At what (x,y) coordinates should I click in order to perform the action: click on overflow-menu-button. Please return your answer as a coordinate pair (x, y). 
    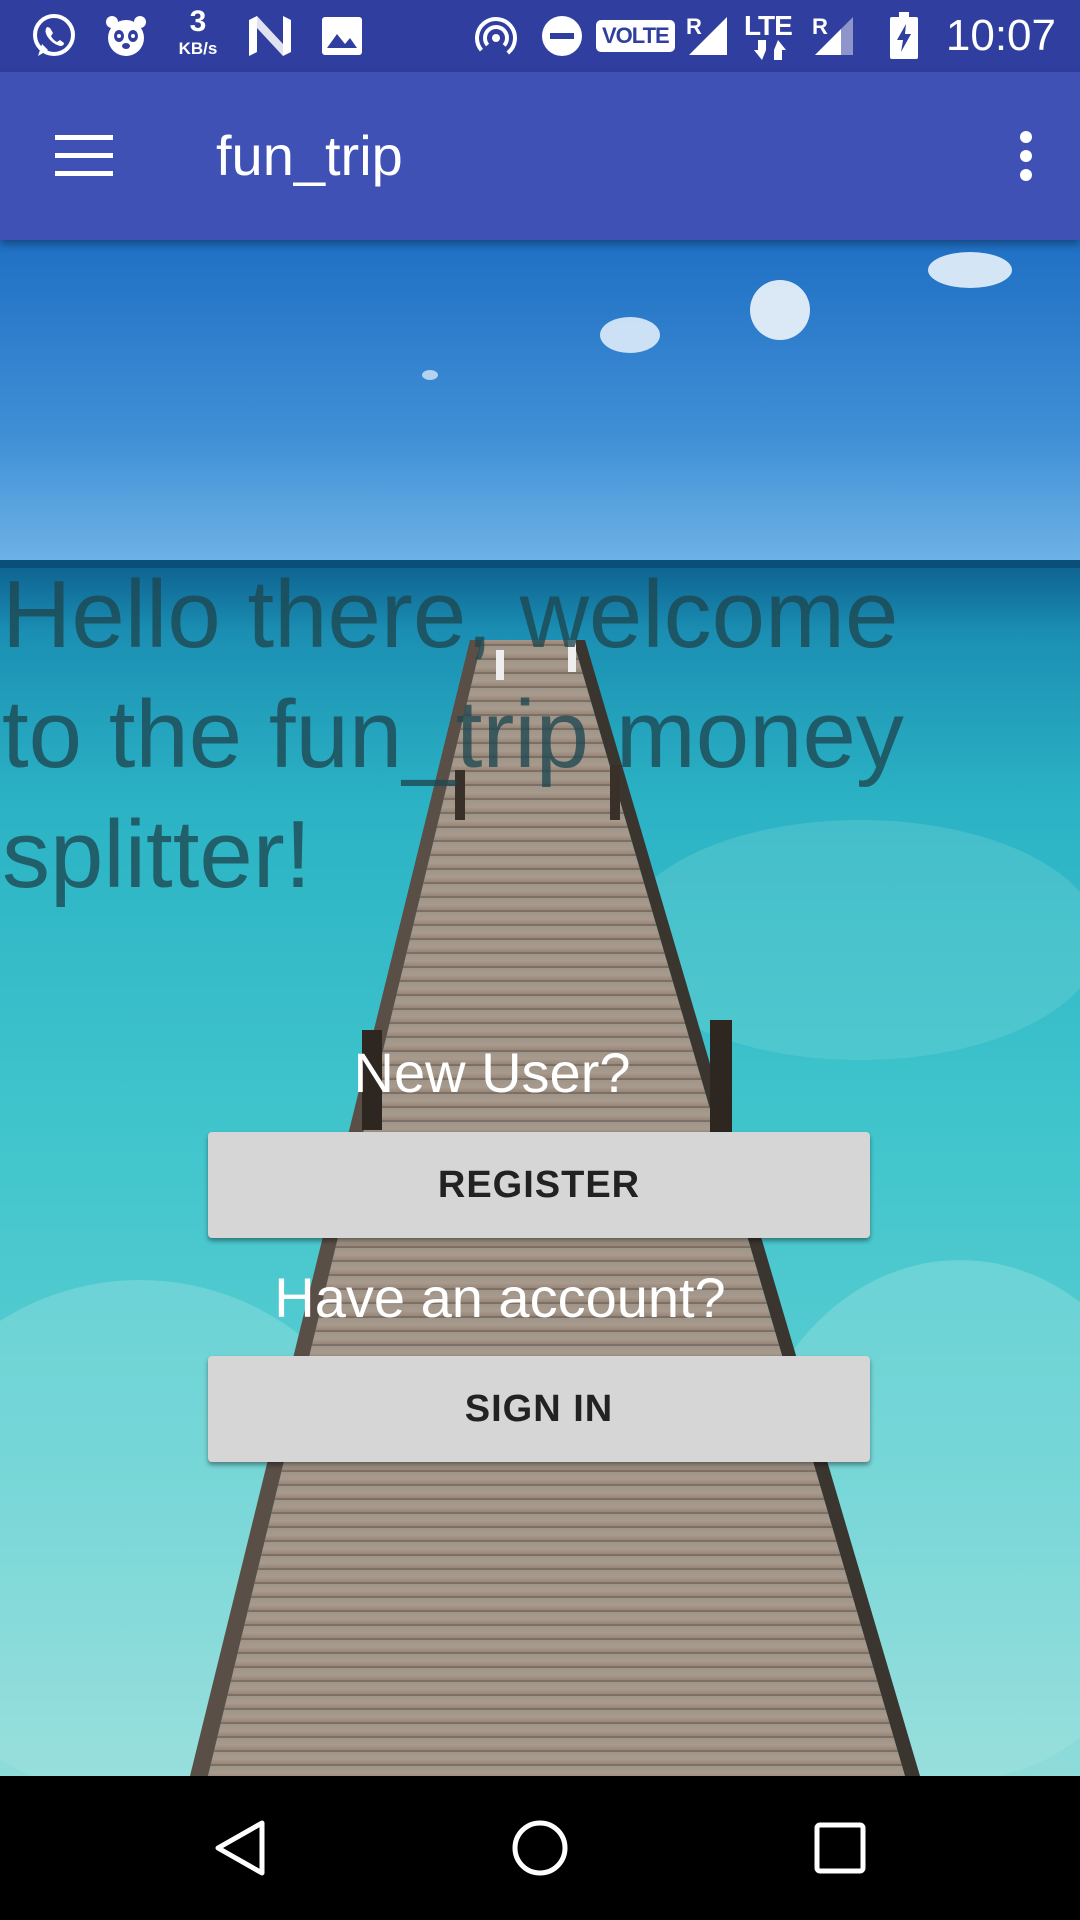
    Looking at the image, I should click on (1026, 156).